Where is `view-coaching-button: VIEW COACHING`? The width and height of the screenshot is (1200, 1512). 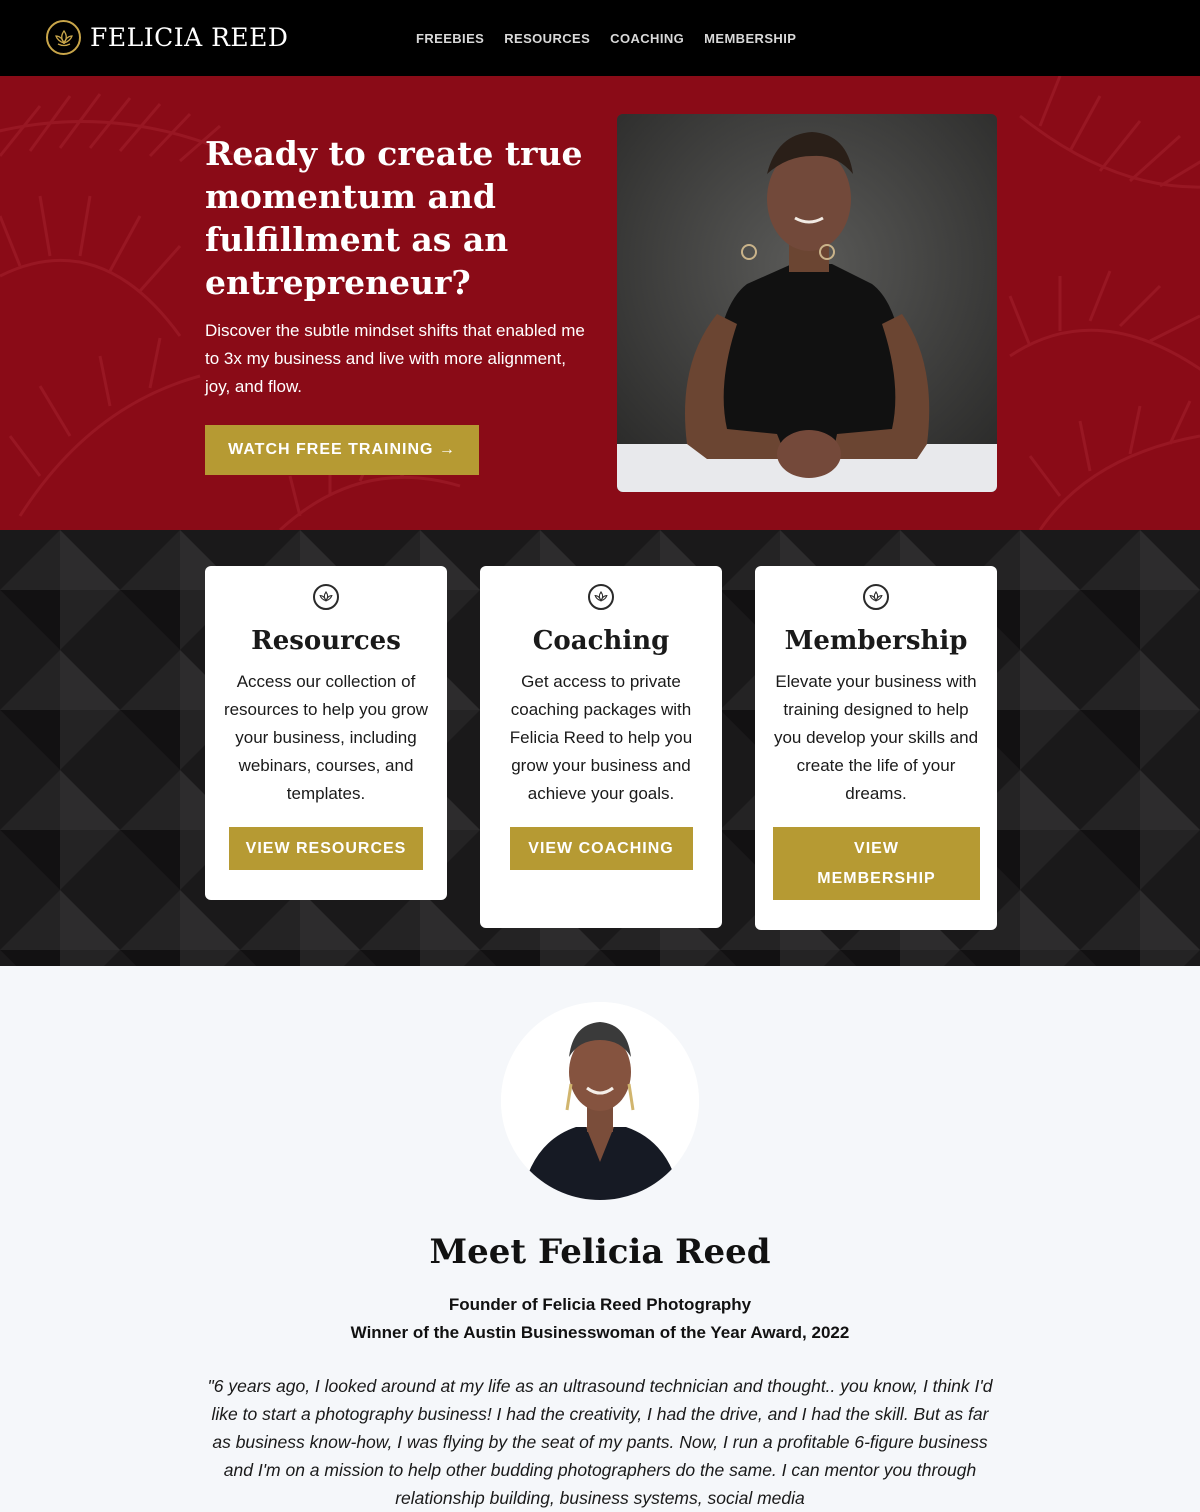 view-coaching-button: VIEW COACHING is located at coordinates (601, 848).